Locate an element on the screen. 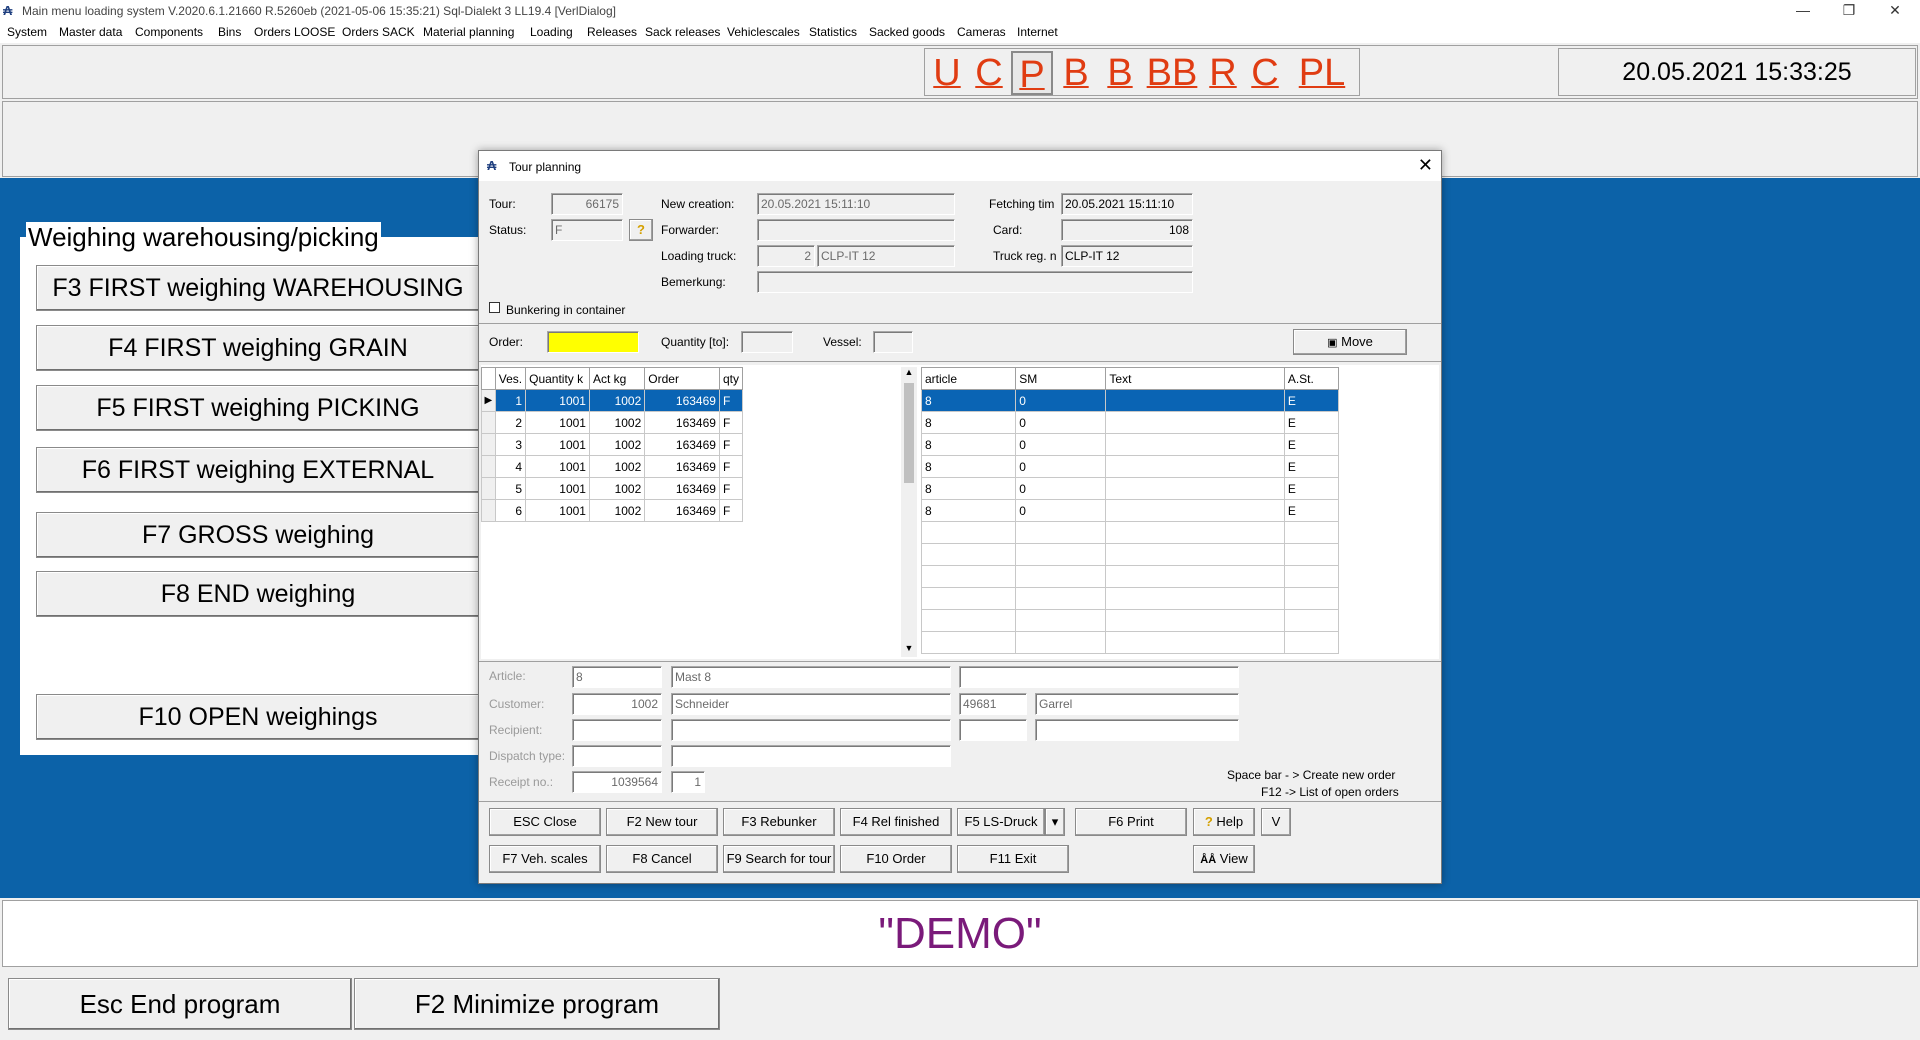  print-button: F6 Print is located at coordinates (1131, 822).